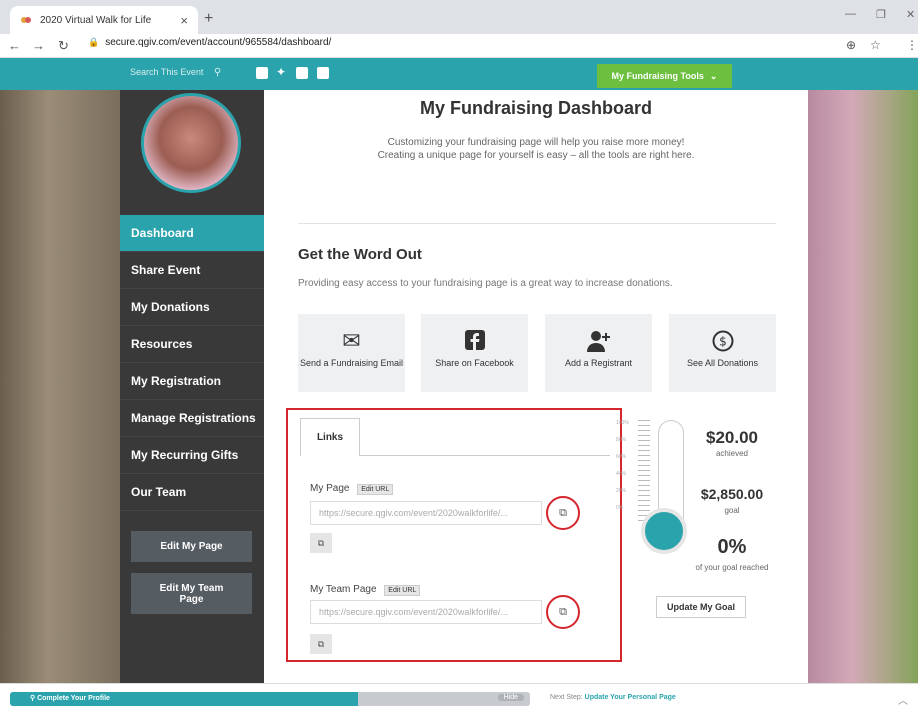 The height and width of the screenshot is (713, 918). Describe the element at coordinates (343, 589) in the screenshot. I see `my-team-page-label: My Team Page` at that location.